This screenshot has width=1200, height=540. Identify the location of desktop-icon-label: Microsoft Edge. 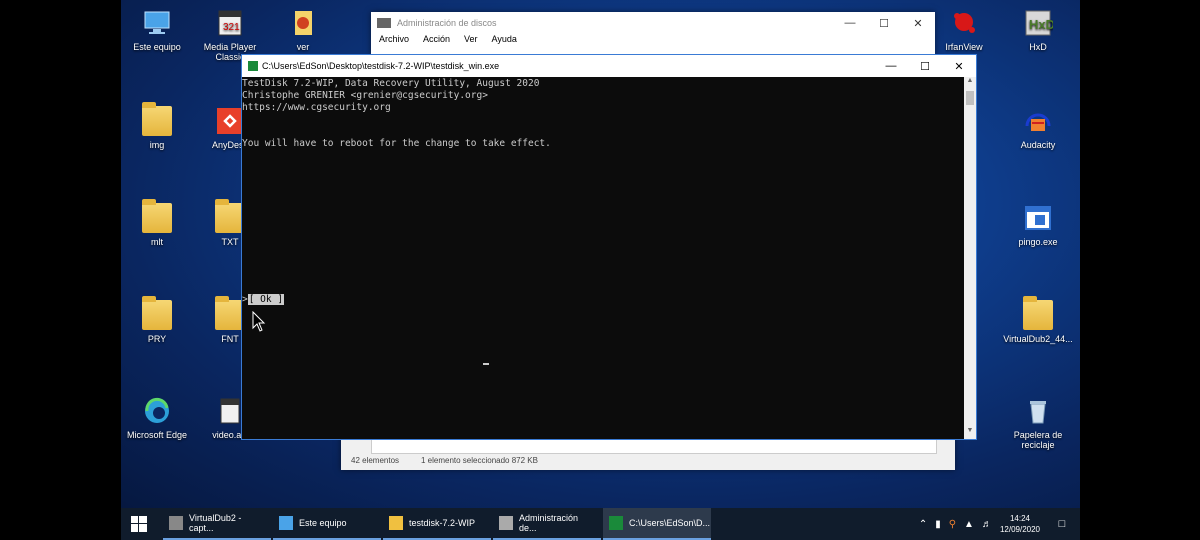
(157, 435).